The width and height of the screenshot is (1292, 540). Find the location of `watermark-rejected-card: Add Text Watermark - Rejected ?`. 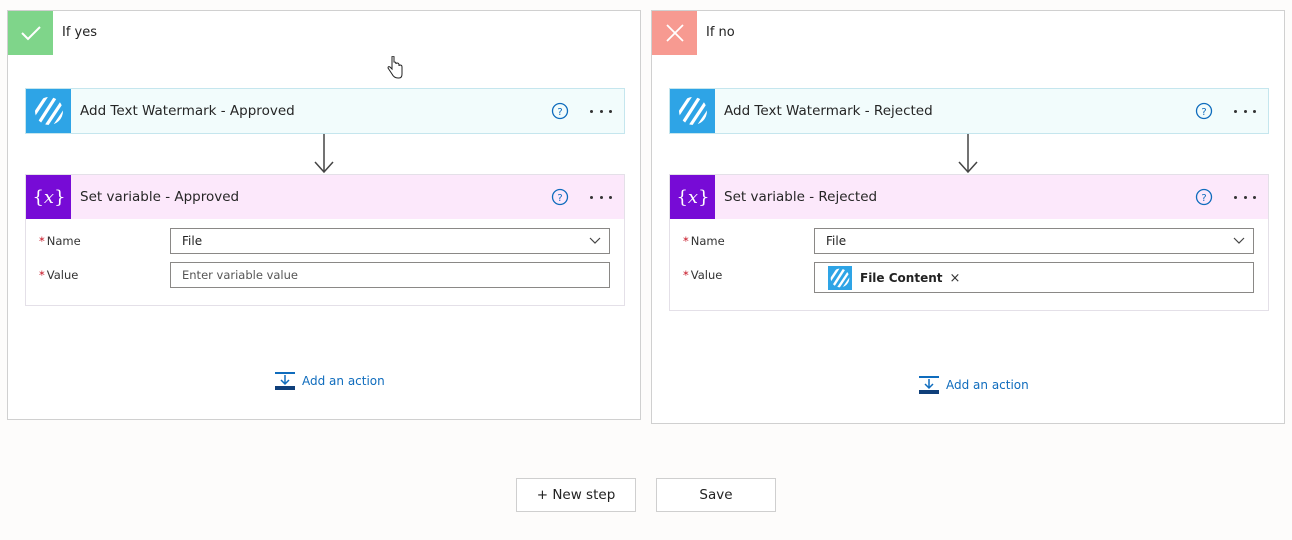

watermark-rejected-card: Add Text Watermark - Rejected ? is located at coordinates (969, 111).